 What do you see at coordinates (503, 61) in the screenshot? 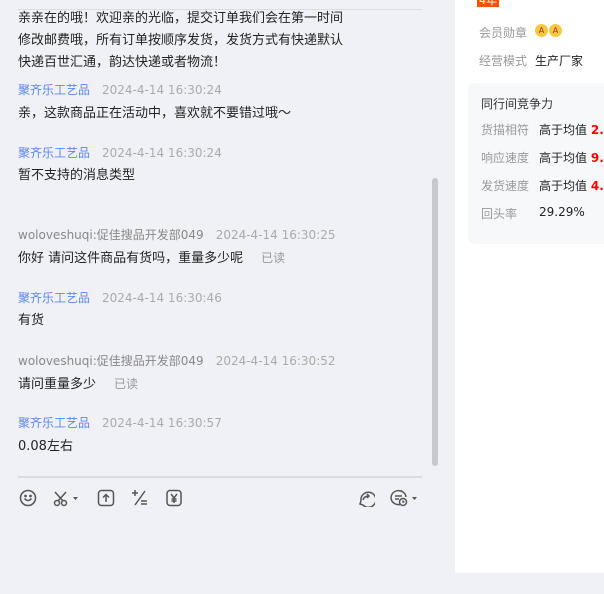
I see `mode-label: 经营模式` at bounding box center [503, 61].